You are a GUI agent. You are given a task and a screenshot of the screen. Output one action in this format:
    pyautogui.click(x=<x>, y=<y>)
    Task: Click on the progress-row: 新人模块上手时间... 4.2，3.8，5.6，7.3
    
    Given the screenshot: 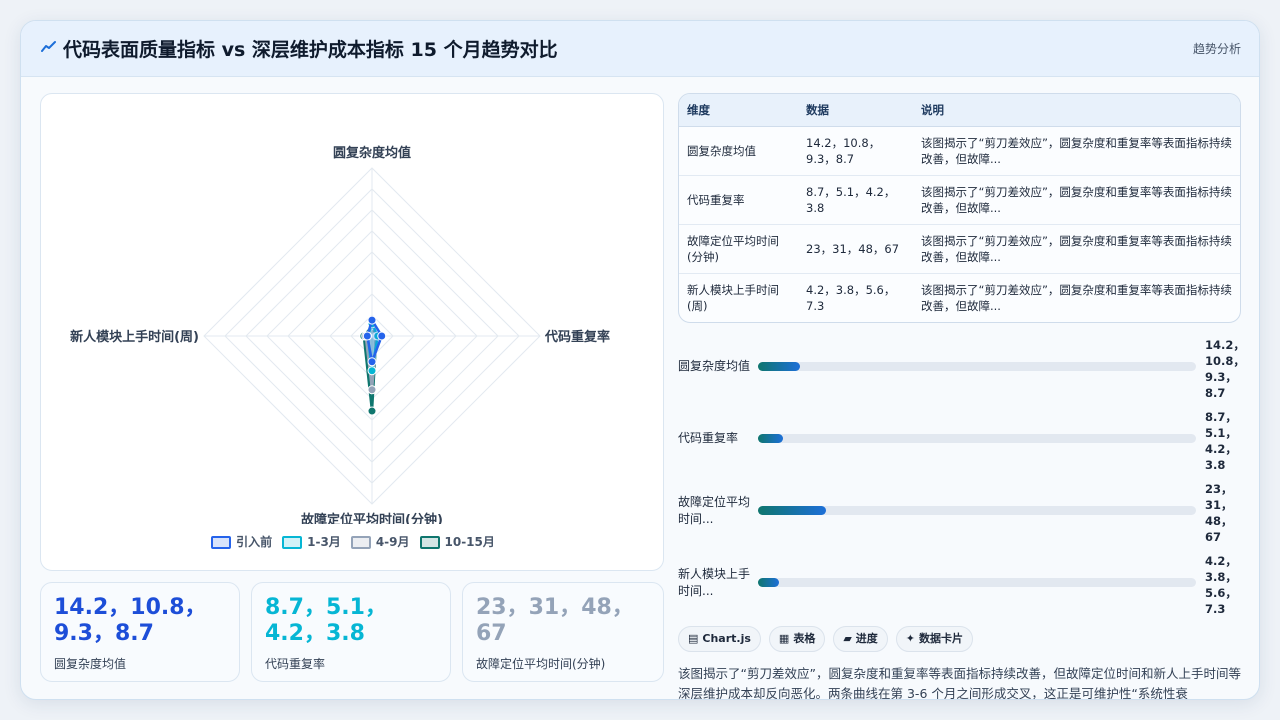 What is the action you would take?
    pyautogui.click(x=959, y=586)
    